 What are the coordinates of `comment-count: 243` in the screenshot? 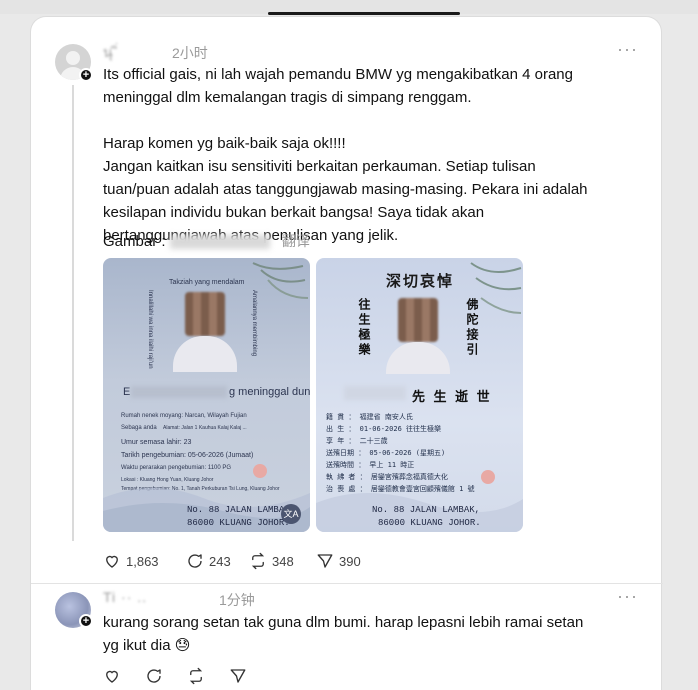 It's located at (220, 561).